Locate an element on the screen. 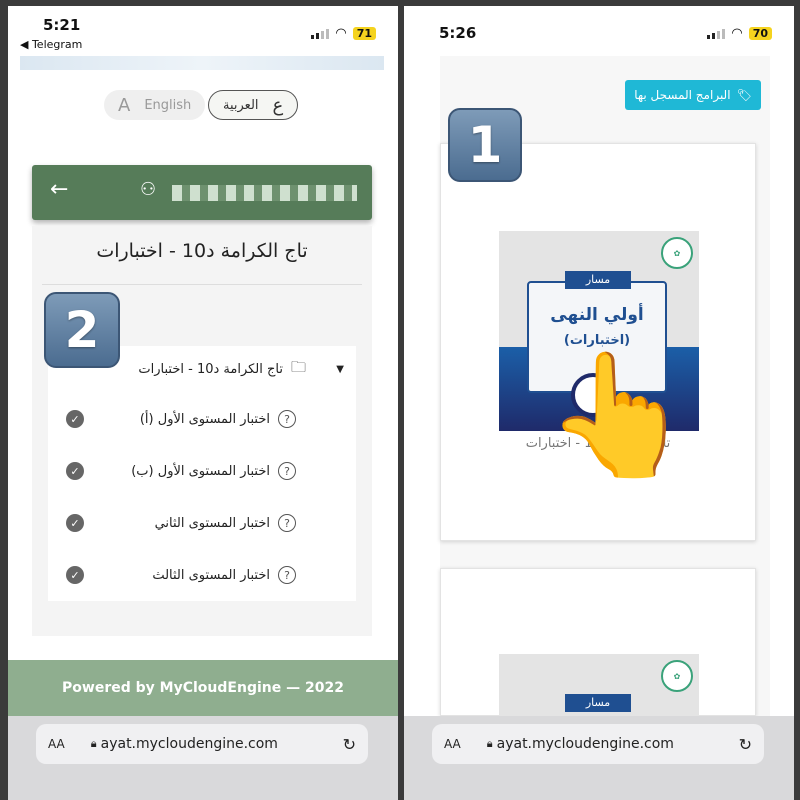 The height and width of the screenshot is (800, 800). person-off-icon: ⚇ is located at coordinates (148, 189).